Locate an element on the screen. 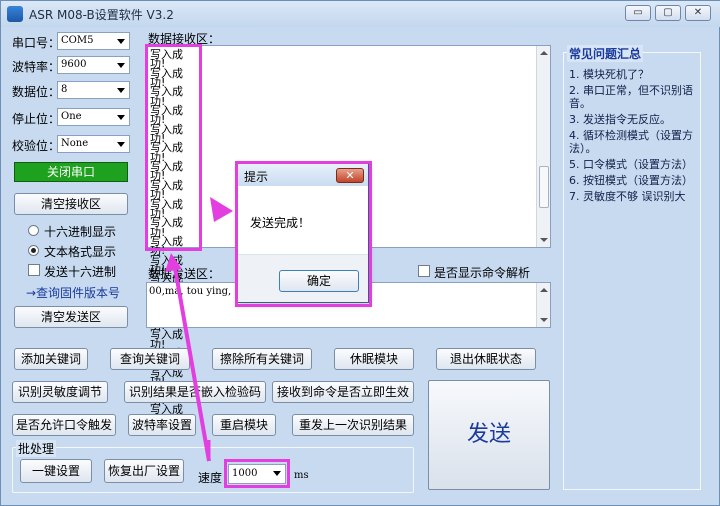  hex-display-radio is located at coordinates (33, 230).